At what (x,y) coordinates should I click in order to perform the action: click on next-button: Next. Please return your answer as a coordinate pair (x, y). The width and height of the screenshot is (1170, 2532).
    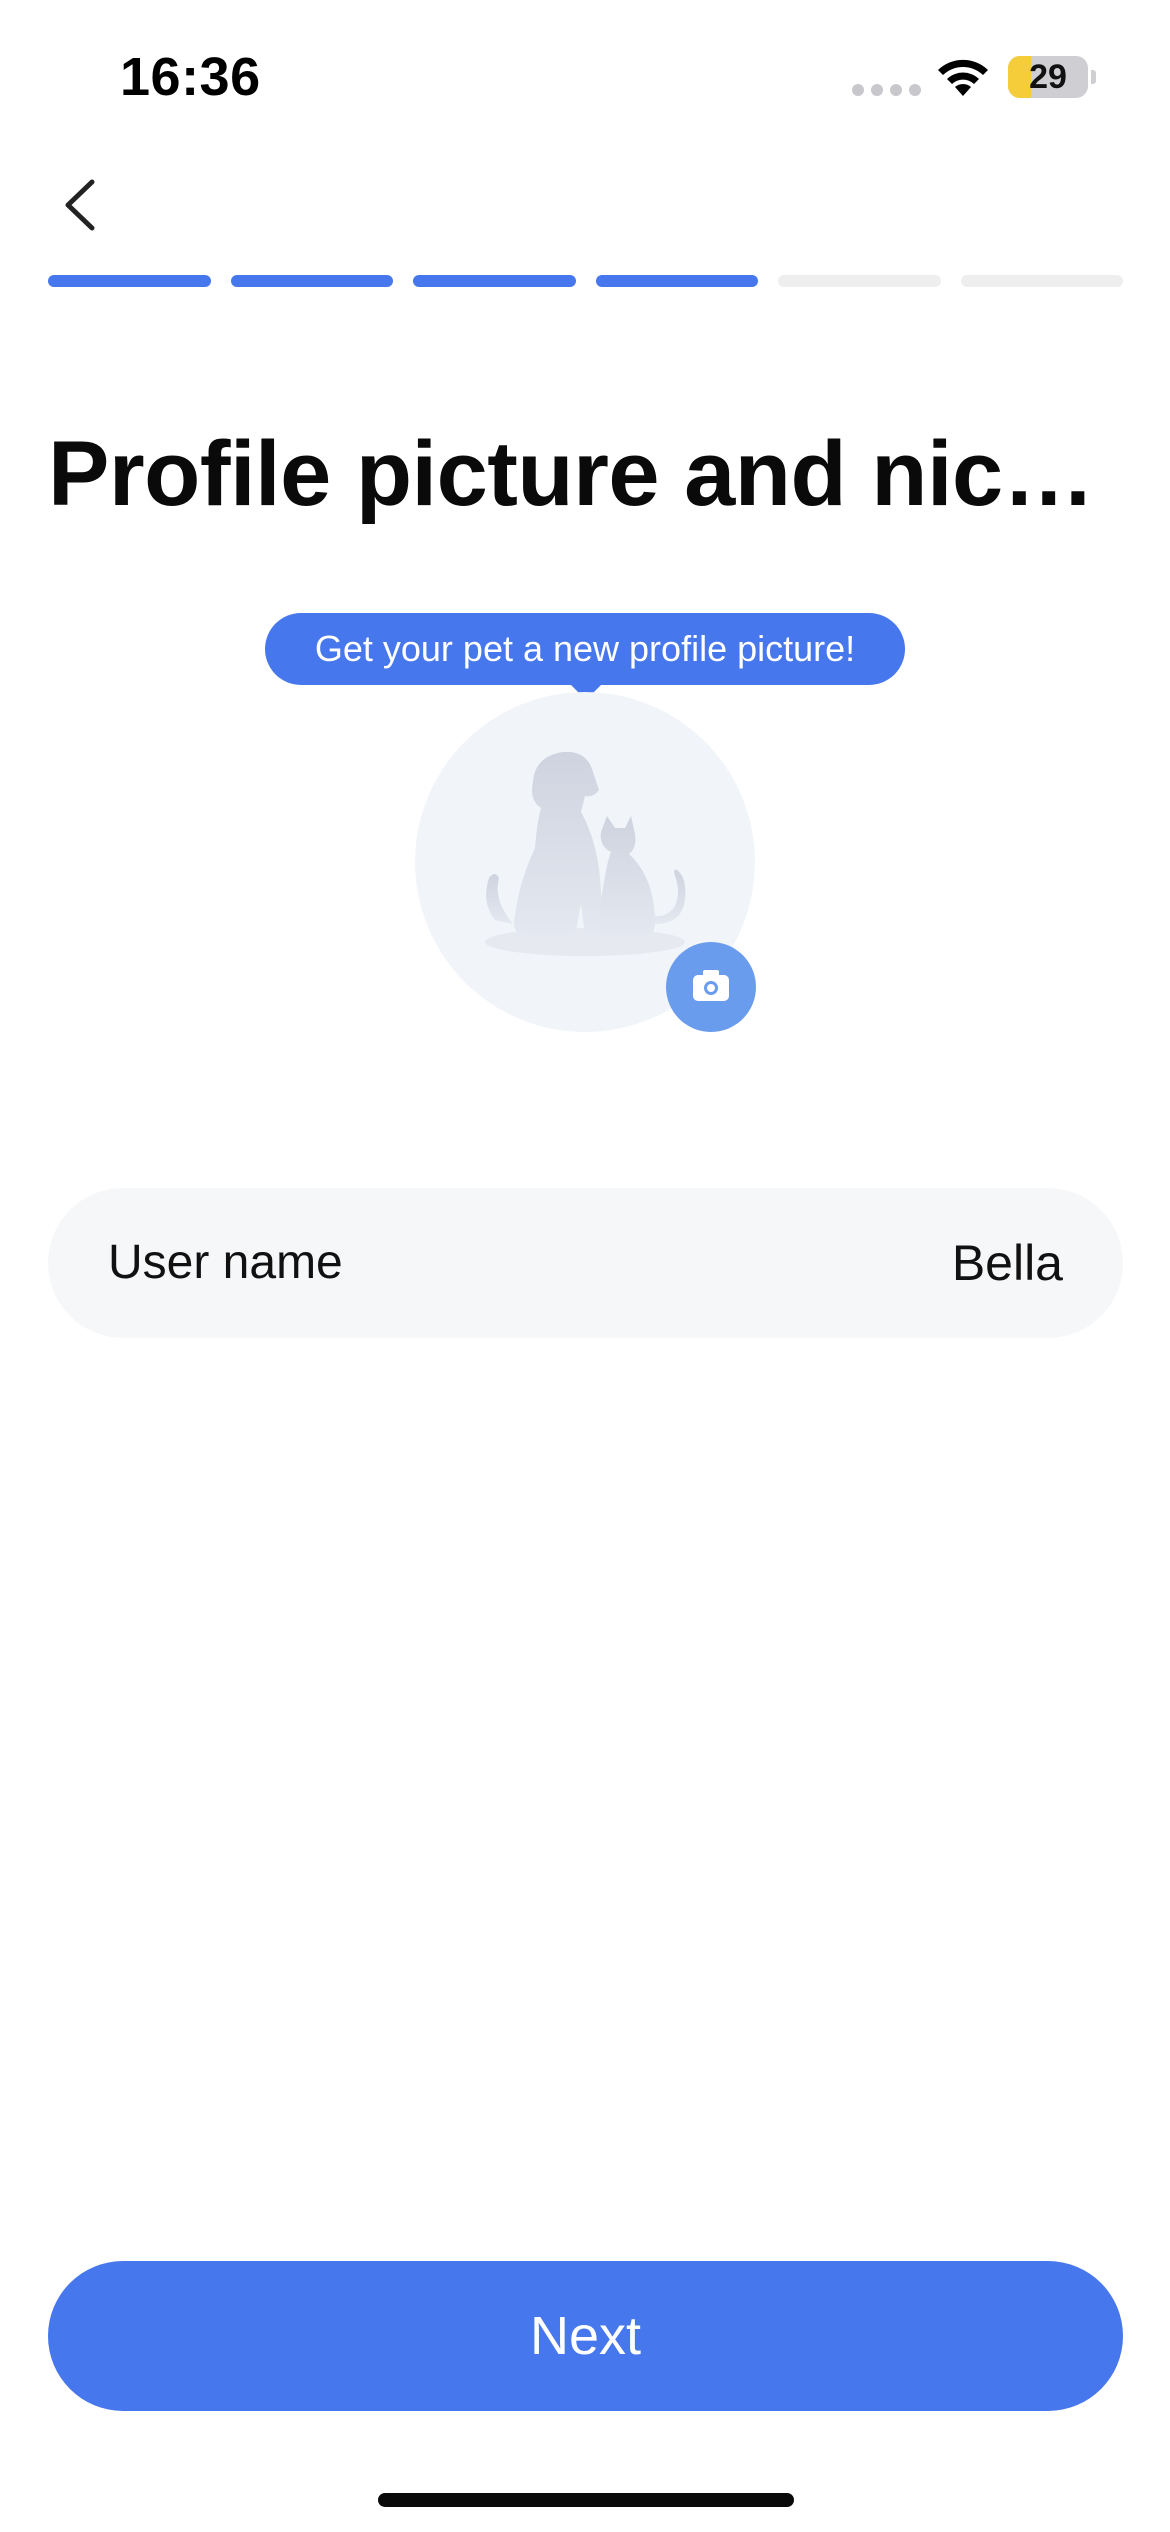
    Looking at the image, I should click on (585, 2336).